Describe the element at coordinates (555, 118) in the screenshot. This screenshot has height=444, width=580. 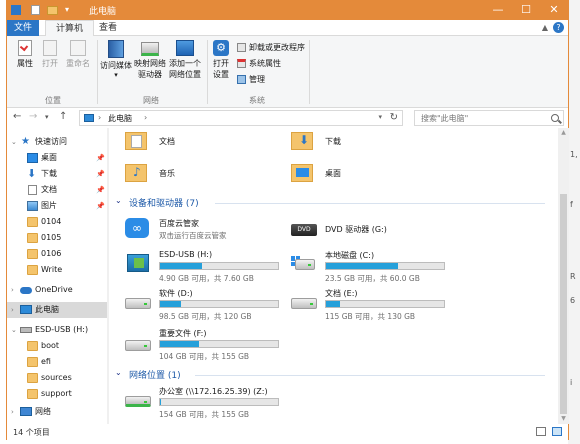
I see `search-icon` at that location.